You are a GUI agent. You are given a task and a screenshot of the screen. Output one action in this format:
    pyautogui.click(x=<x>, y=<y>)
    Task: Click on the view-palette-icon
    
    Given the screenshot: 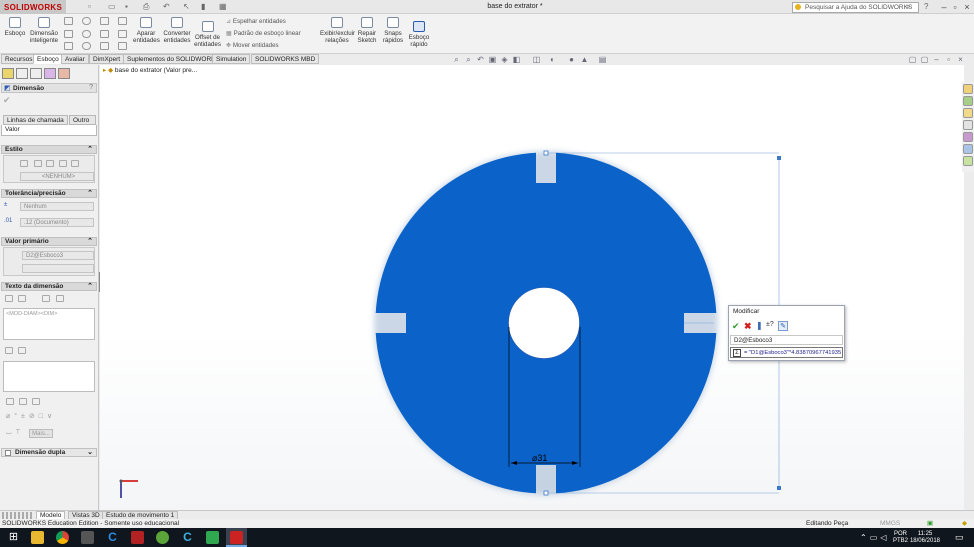 What is the action you would take?
    pyautogui.click(x=968, y=125)
    